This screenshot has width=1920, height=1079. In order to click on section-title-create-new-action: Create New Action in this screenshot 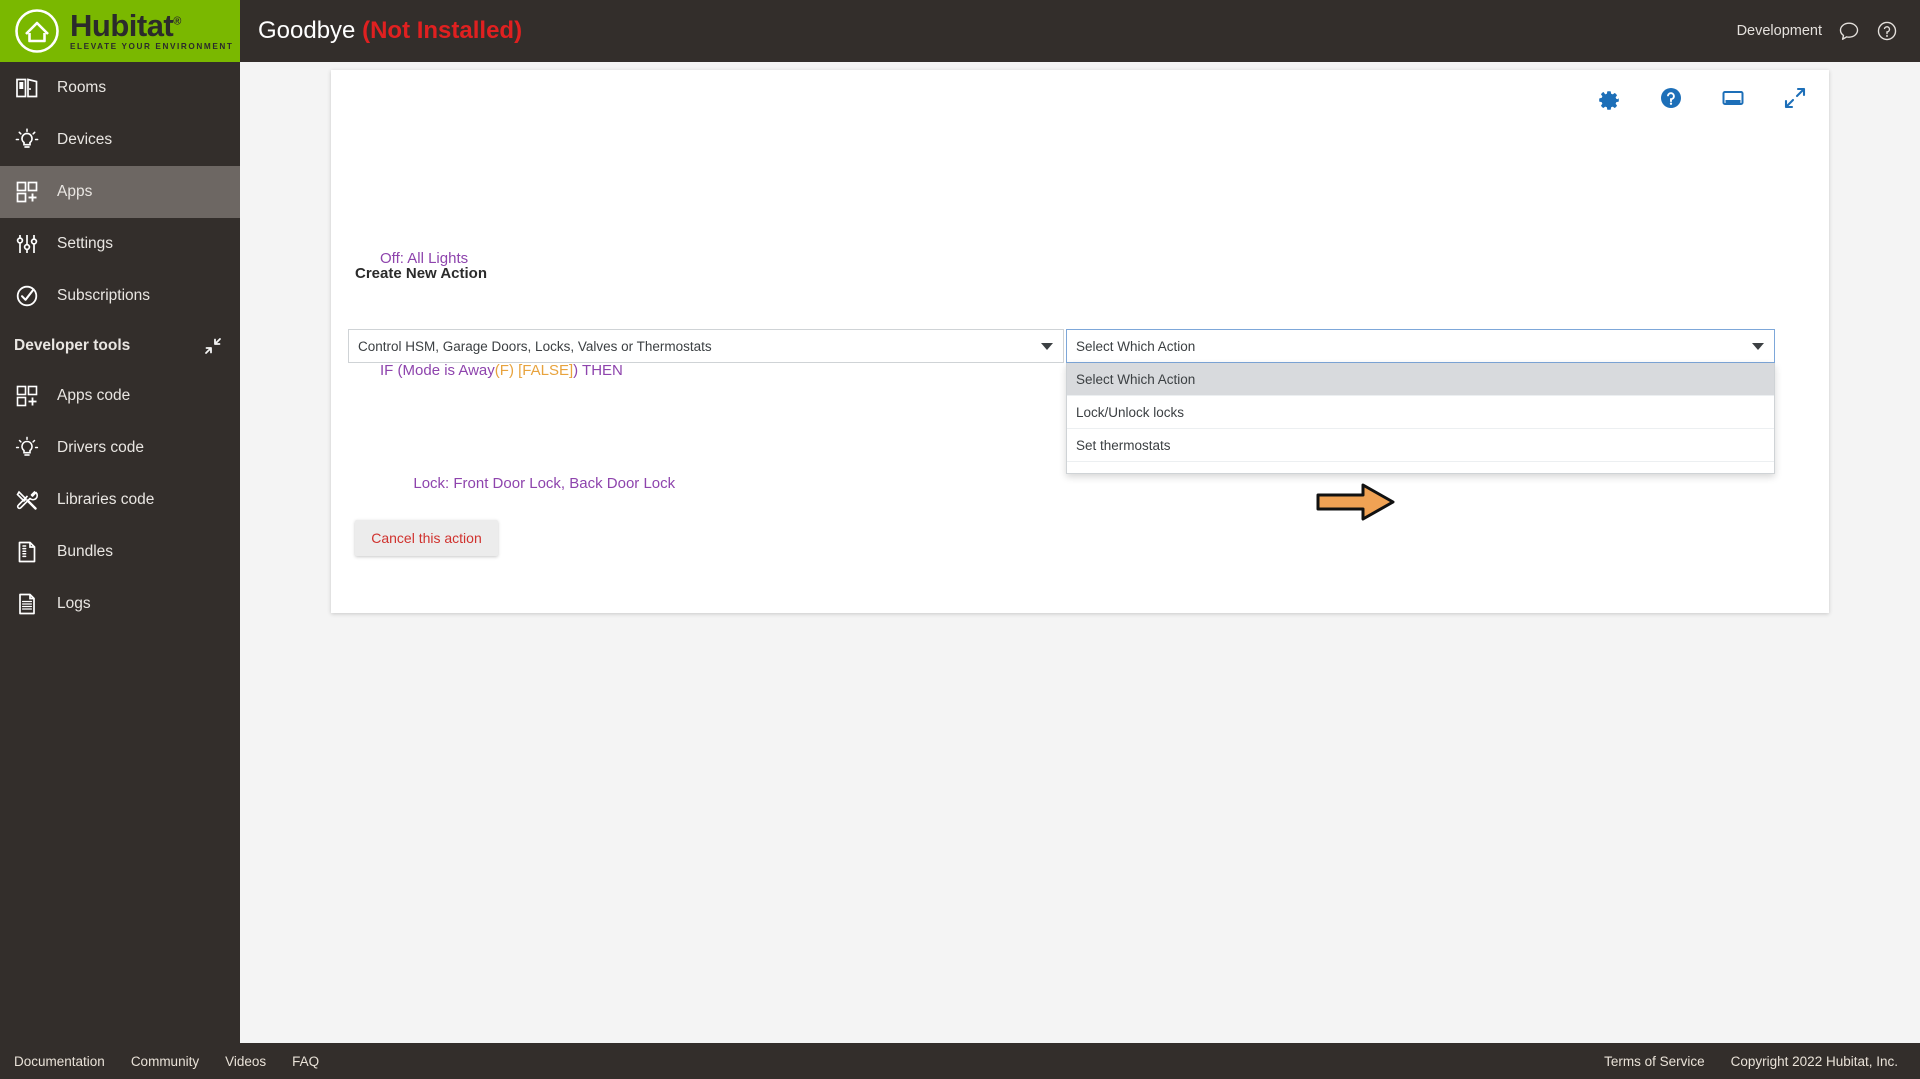, I will do `click(421, 273)`.